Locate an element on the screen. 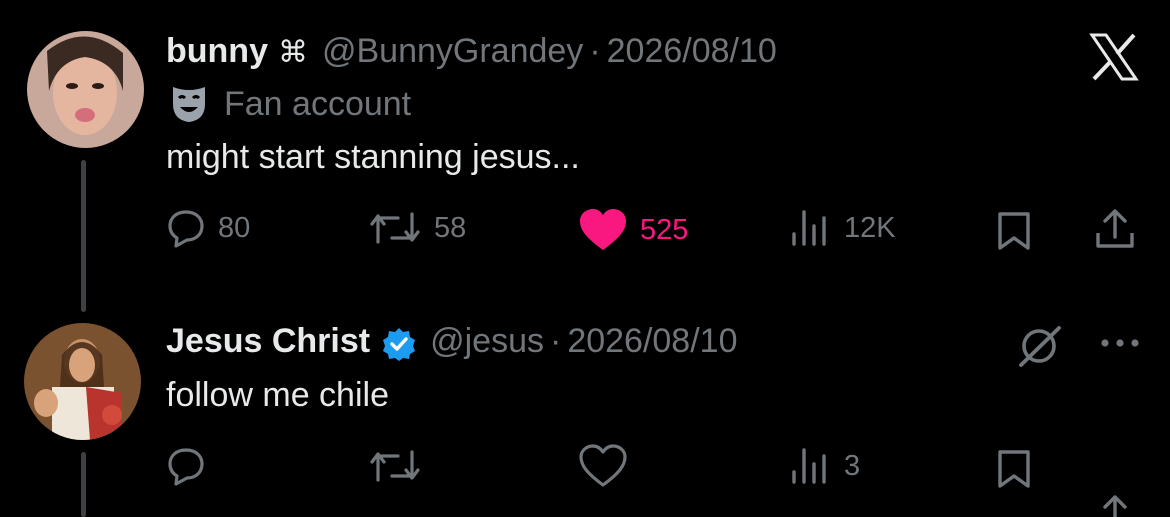  more-icon is located at coordinates (1120, 343).